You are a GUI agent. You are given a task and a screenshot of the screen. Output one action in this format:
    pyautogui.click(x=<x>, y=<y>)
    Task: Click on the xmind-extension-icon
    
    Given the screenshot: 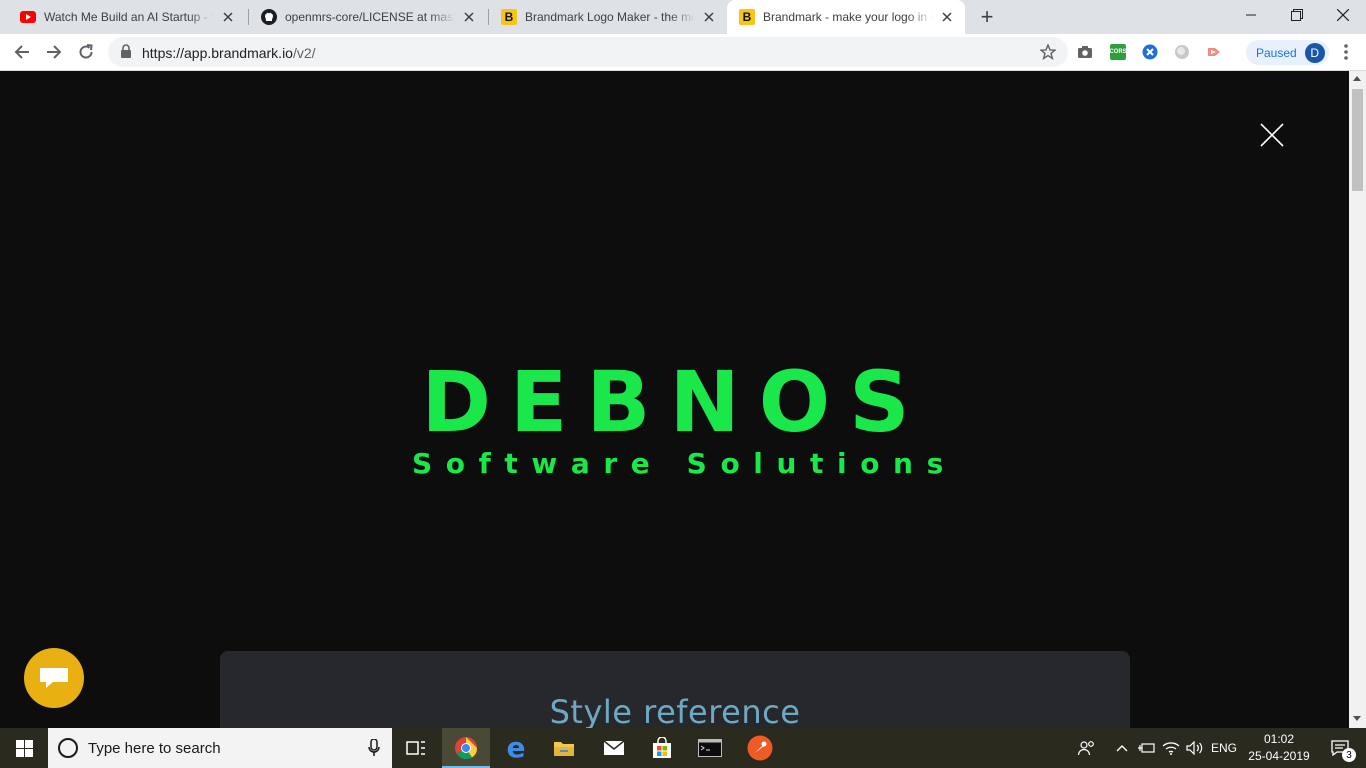 What is the action you would take?
    pyautogui.click(x=1150, y=52)
    